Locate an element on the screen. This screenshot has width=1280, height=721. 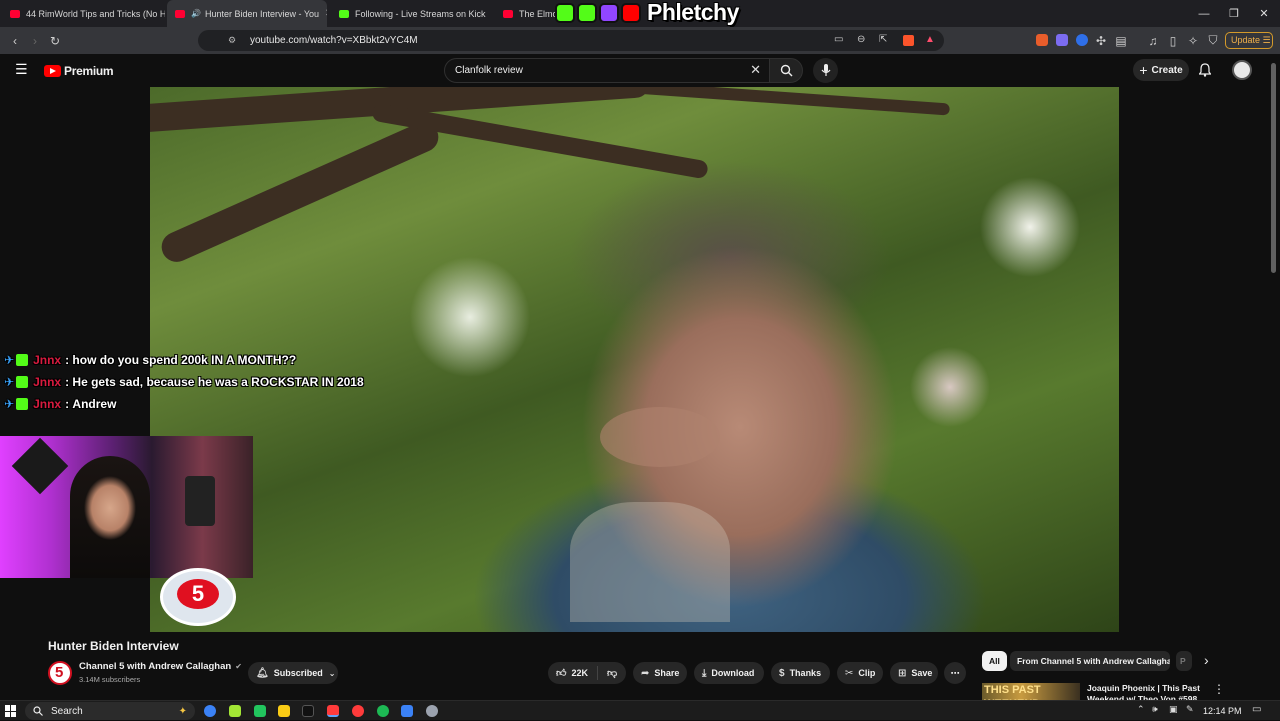
kick-badge-icon is located at coordinates (22, 382).